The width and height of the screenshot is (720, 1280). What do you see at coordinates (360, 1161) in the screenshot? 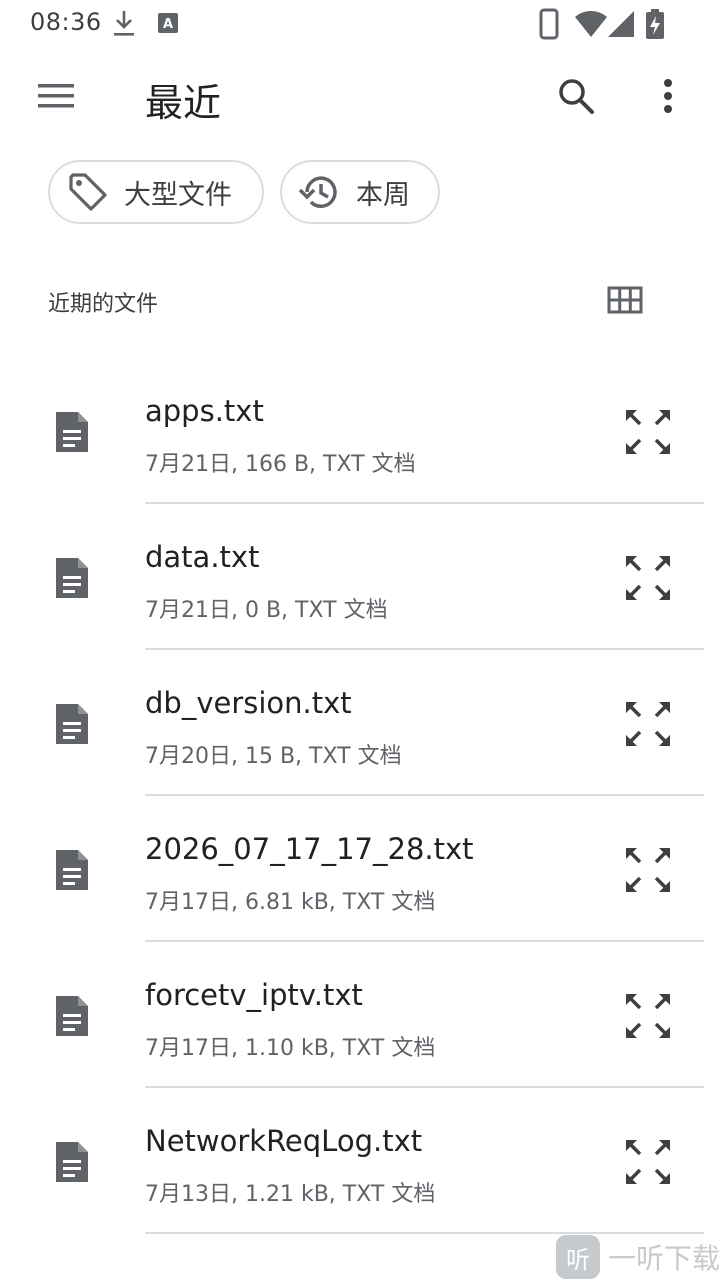
I see `list-item: NetworkReqLog.txt 7月13日, 1.21 kB, TXT 文档` at bounding box center [360, 1161].